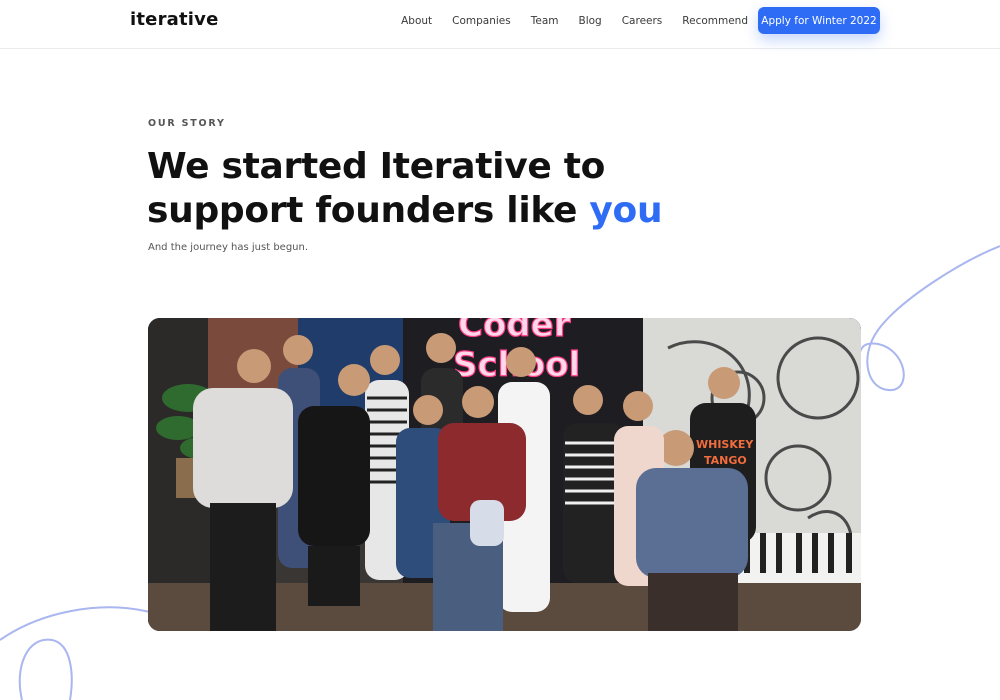 Image resolution: width=1000 pixels, height=700 pixels. I want to click on neon-sign-line-1: Coder, so click(514, 331).